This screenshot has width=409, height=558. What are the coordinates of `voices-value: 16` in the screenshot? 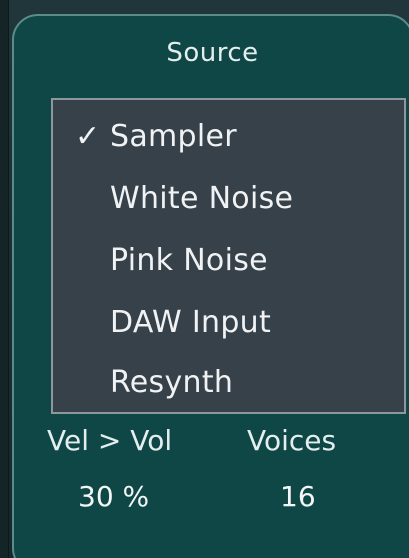 It's located at (298, 496).